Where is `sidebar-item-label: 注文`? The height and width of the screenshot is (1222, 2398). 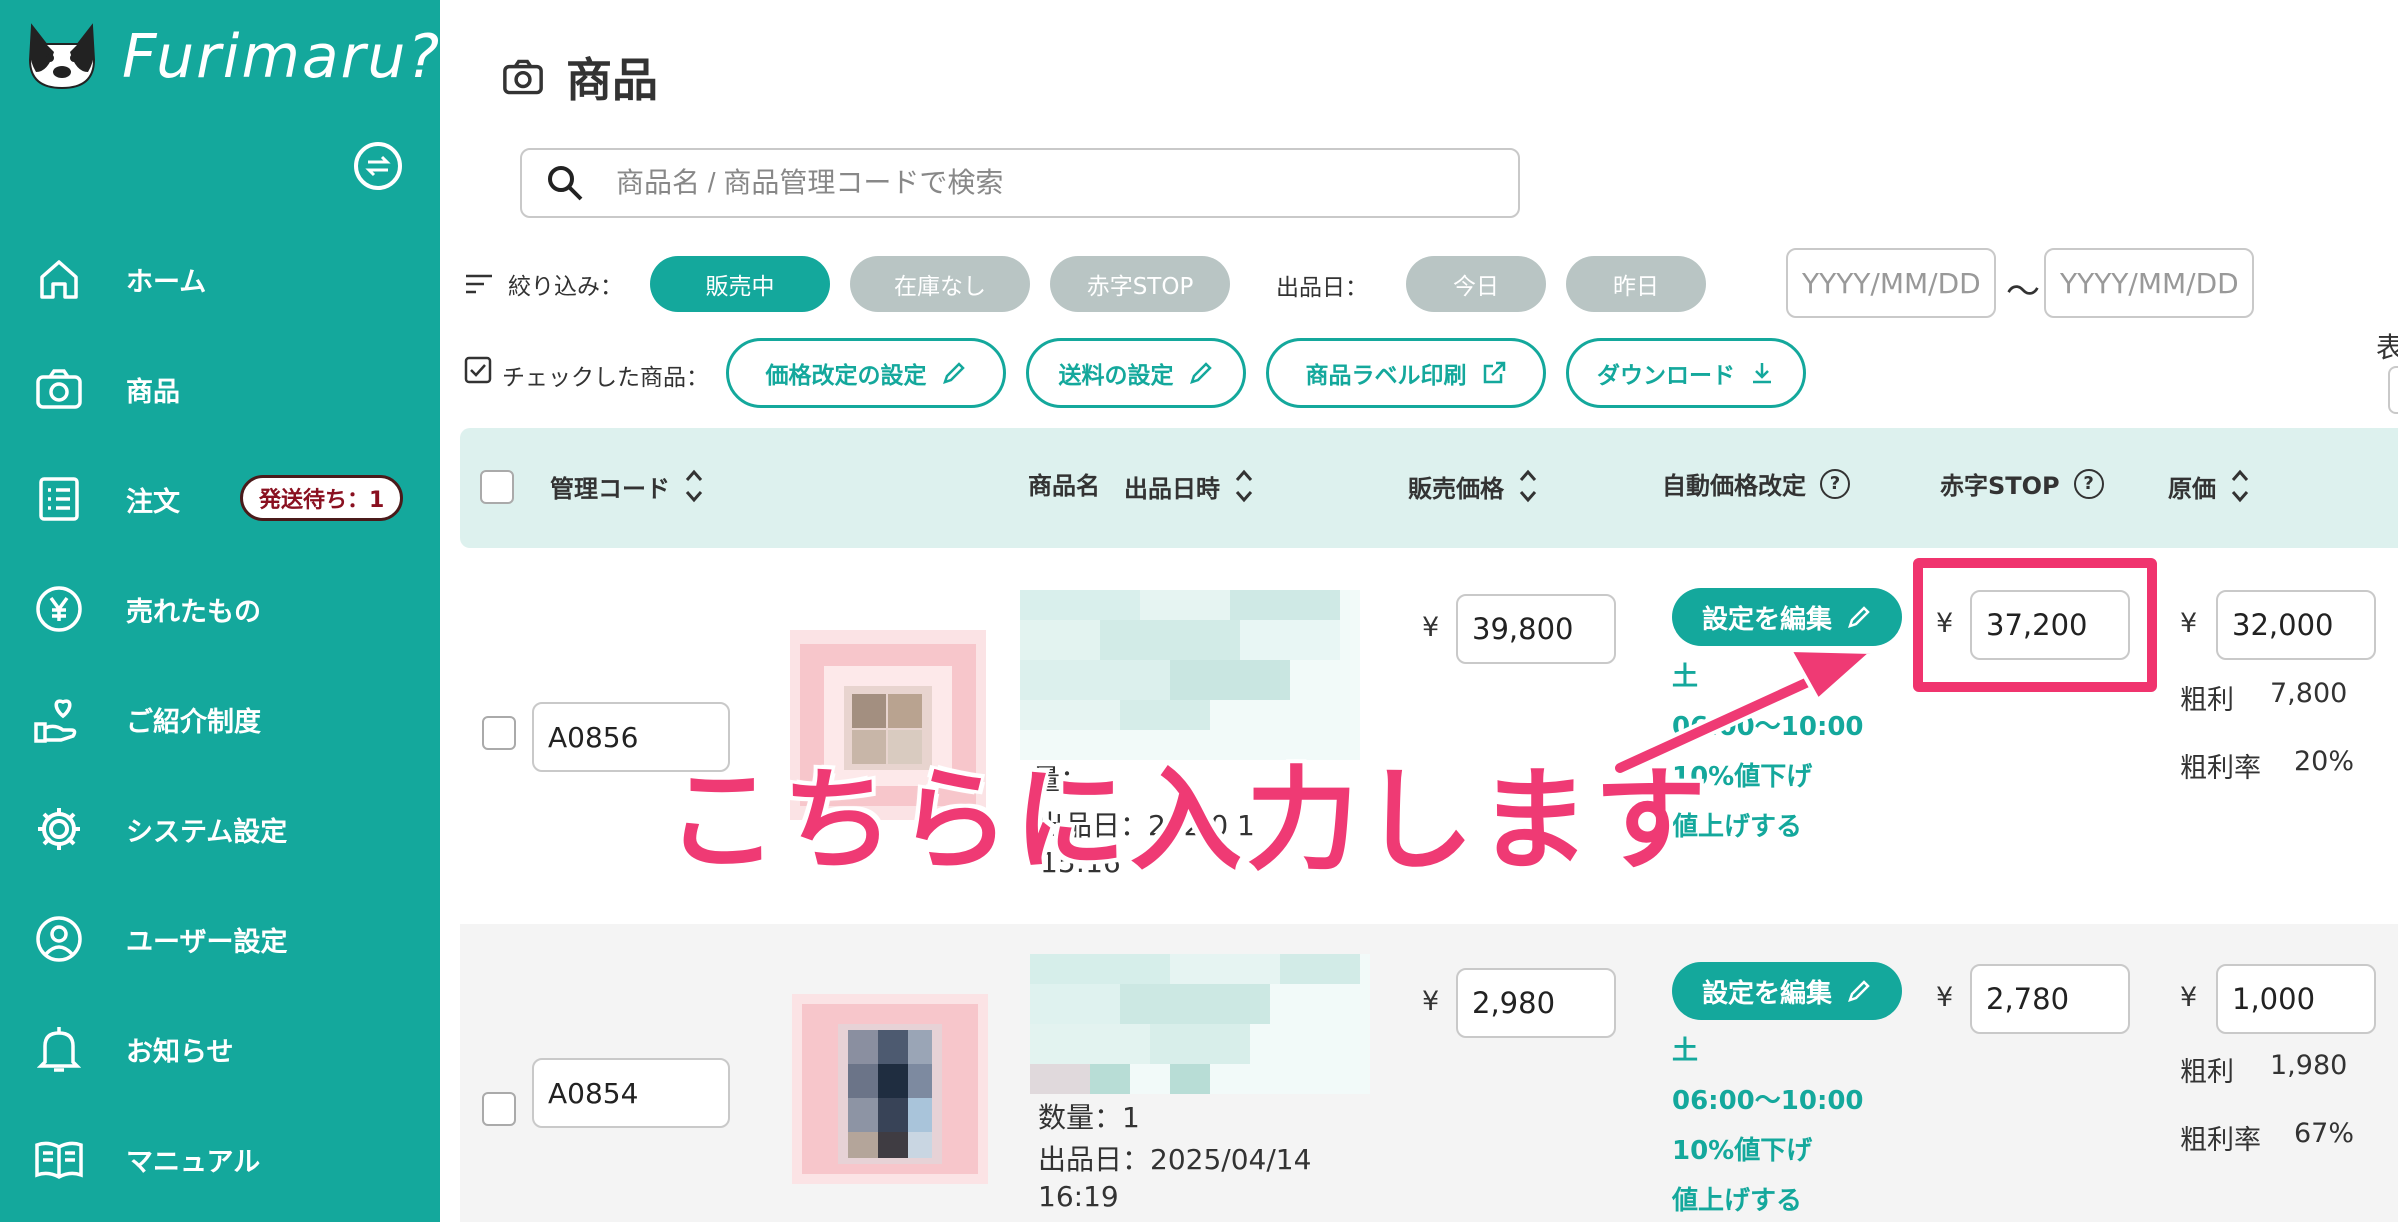 sidebar-item-label: 注文 is located at coordinates (153, 502).